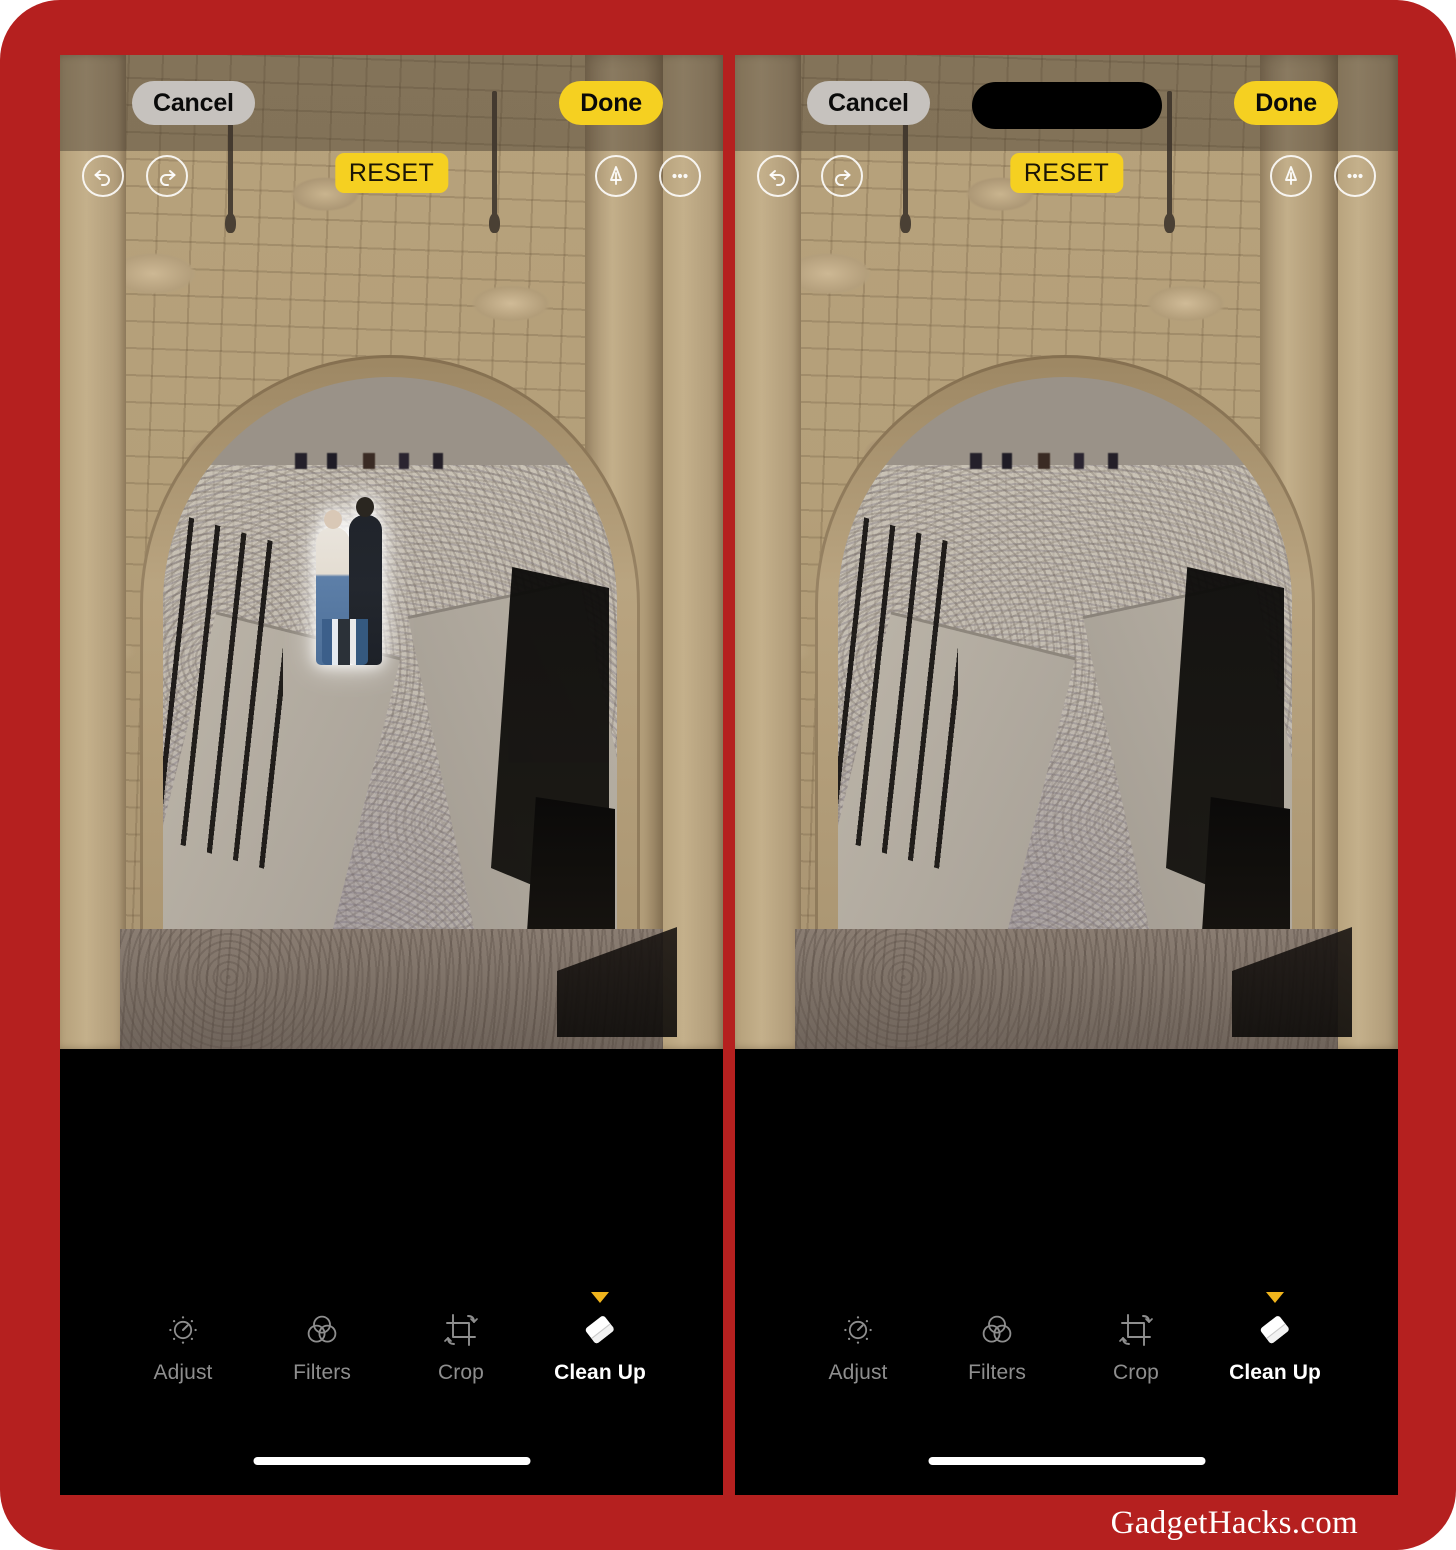 The height and width of the screenshot is (1550, 1456). I want to click on editor-bottom-area-before: Adjust Filters Crop Clean Up, so click(391, 1272).